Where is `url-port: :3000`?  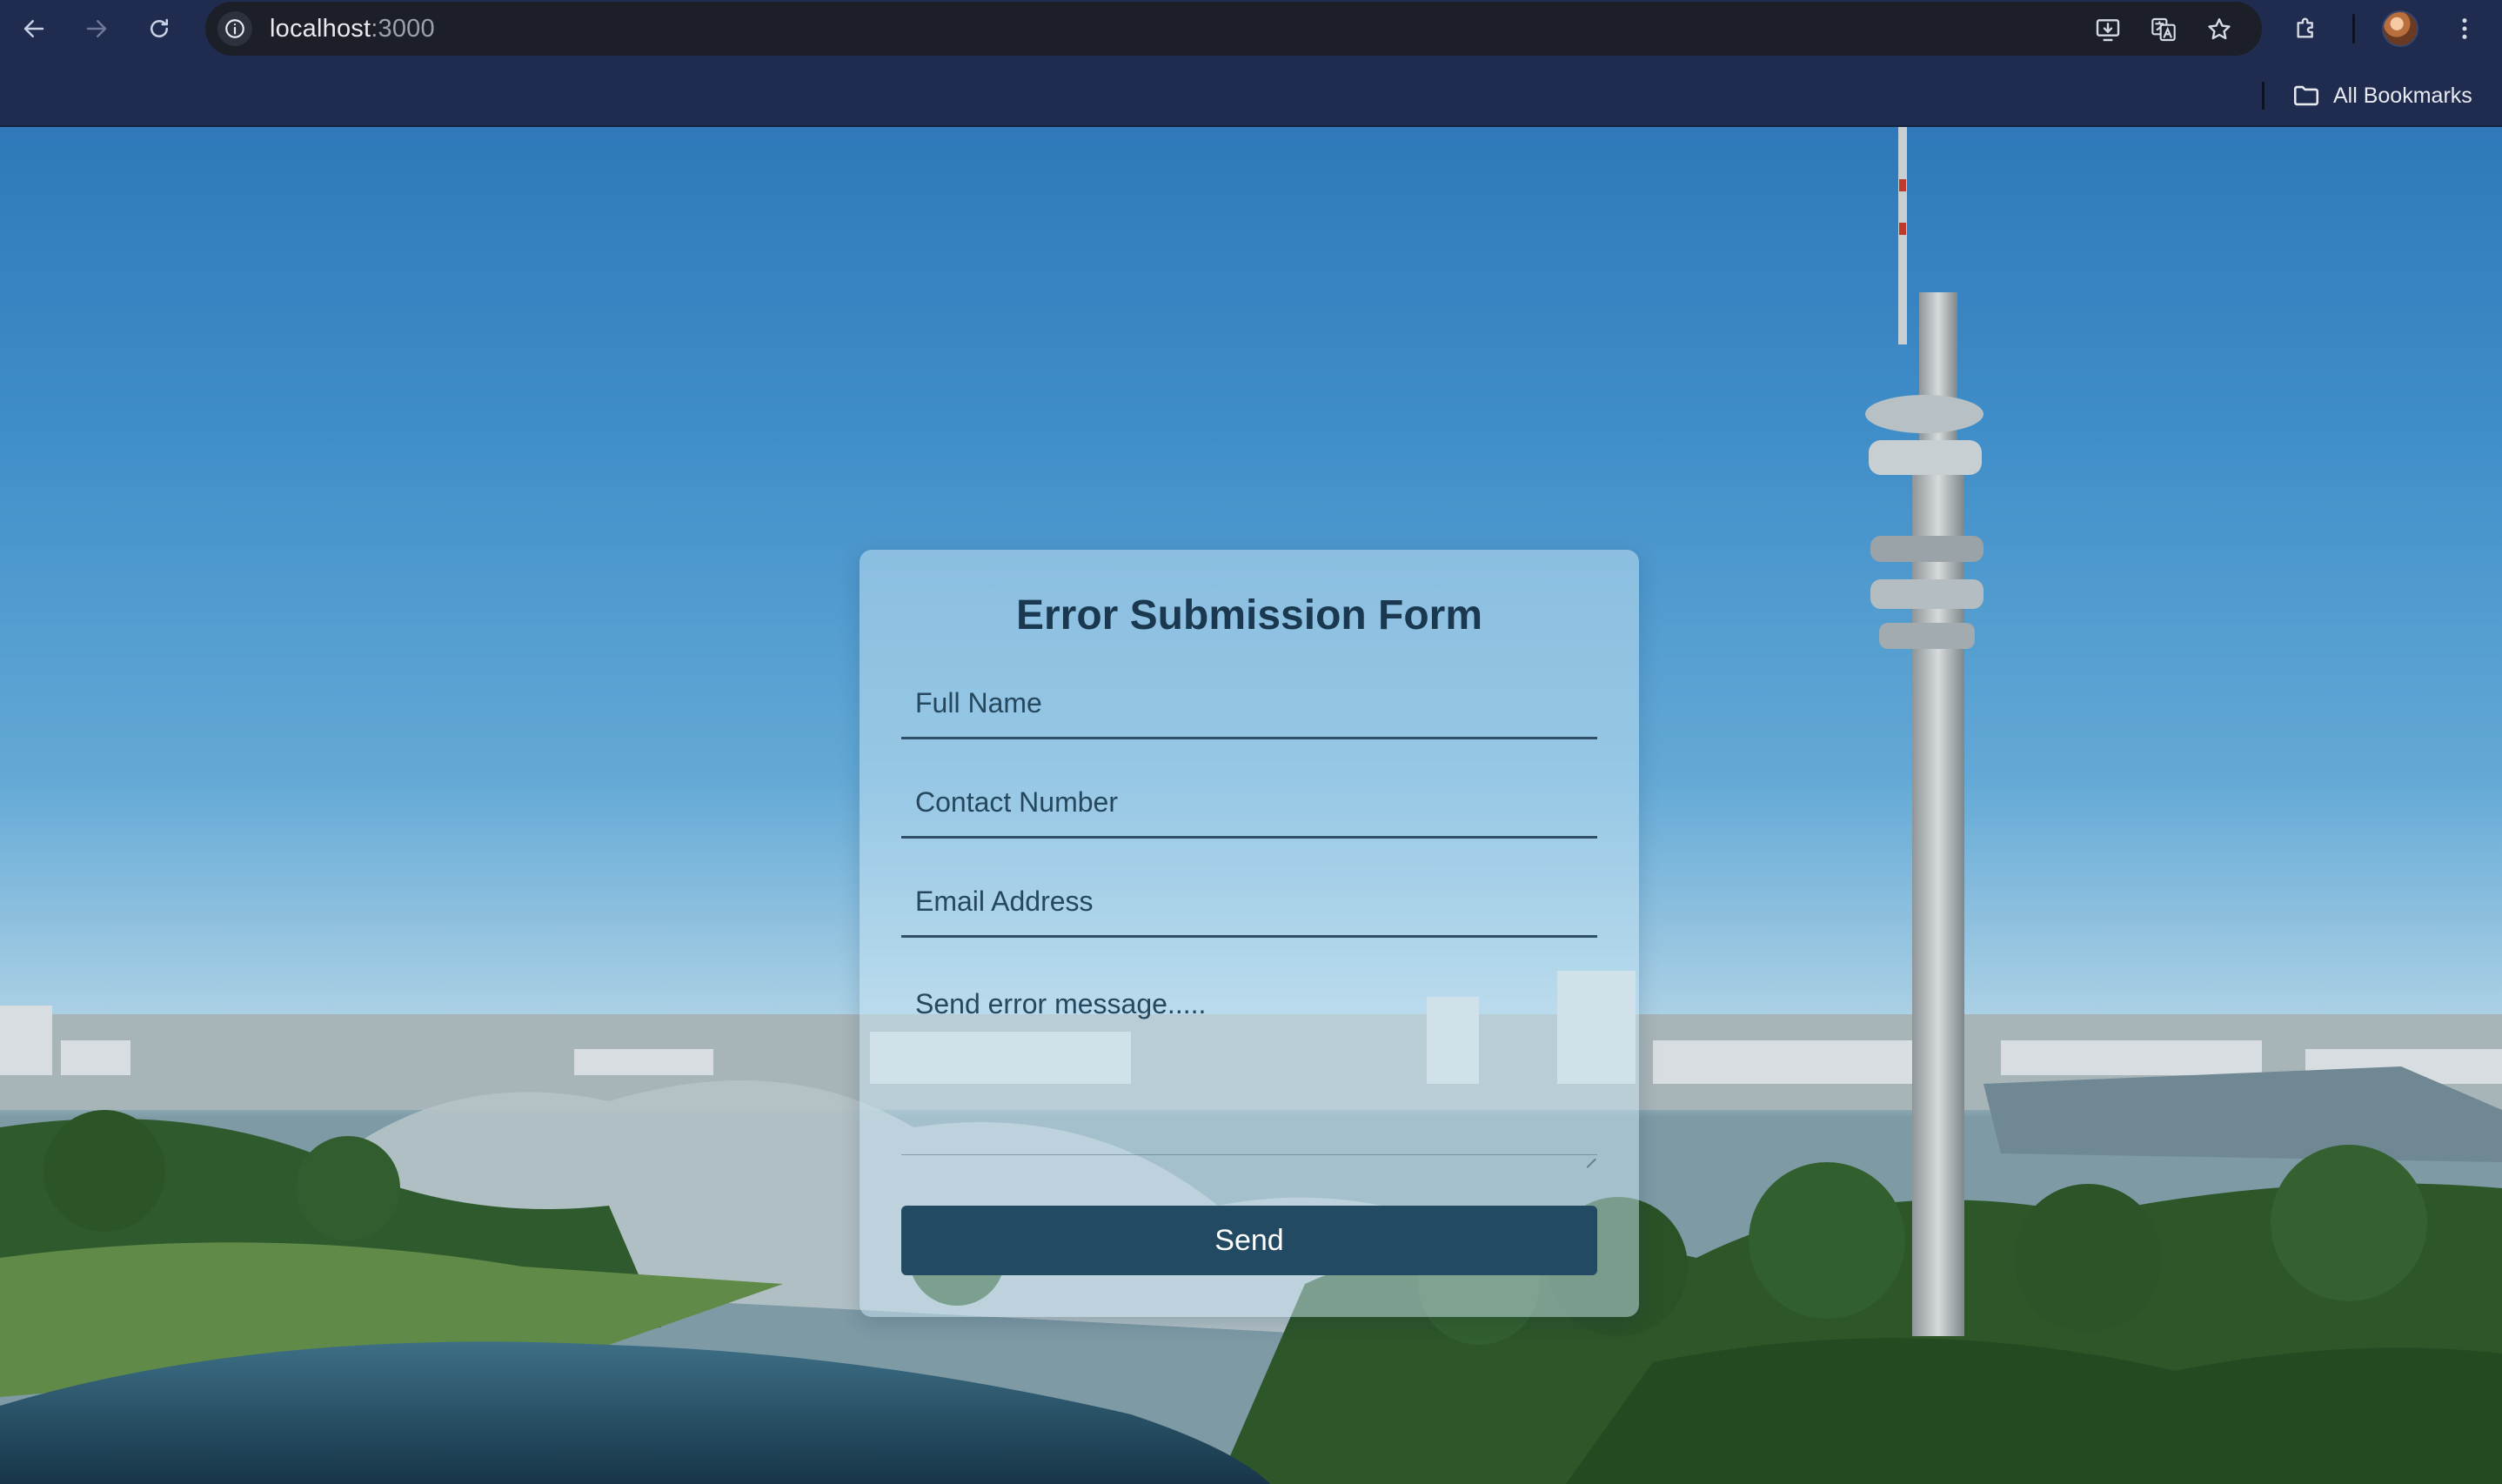
url-port: :3000 is located at coordinates (403, 29).